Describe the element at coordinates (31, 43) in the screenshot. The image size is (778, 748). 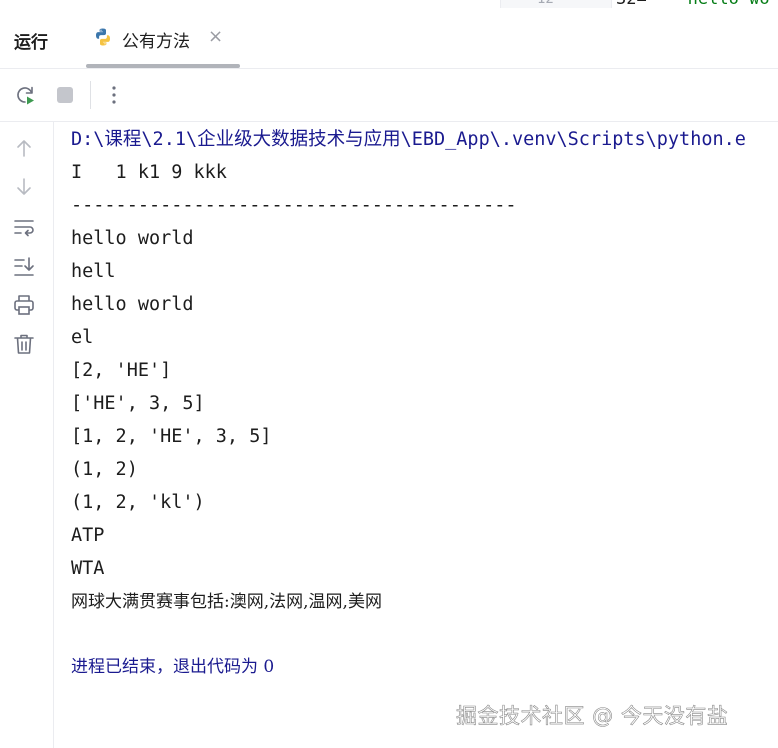
I see `tool-window-title: 运行` at that location.